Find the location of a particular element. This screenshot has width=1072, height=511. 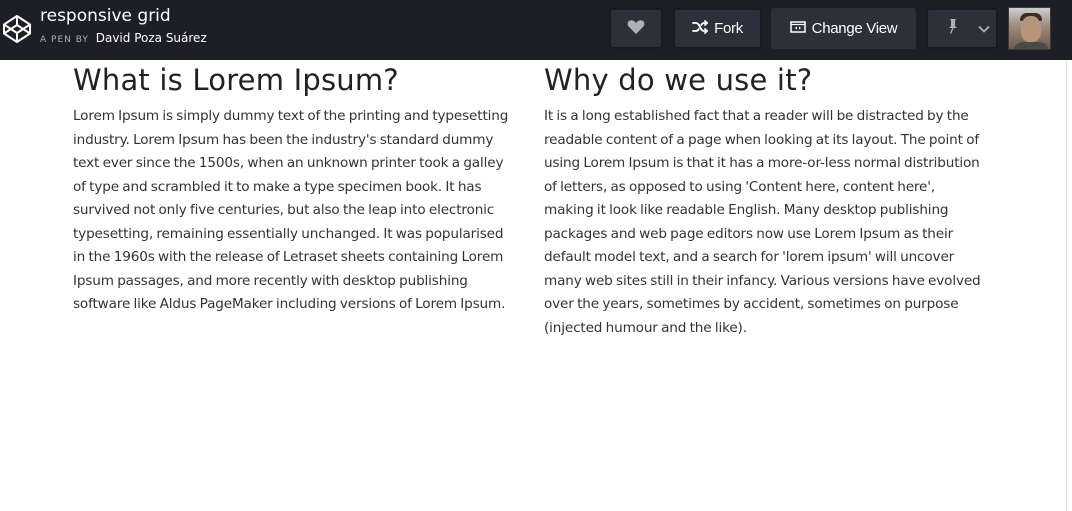

heart-button is located at coordinates (636, 28).